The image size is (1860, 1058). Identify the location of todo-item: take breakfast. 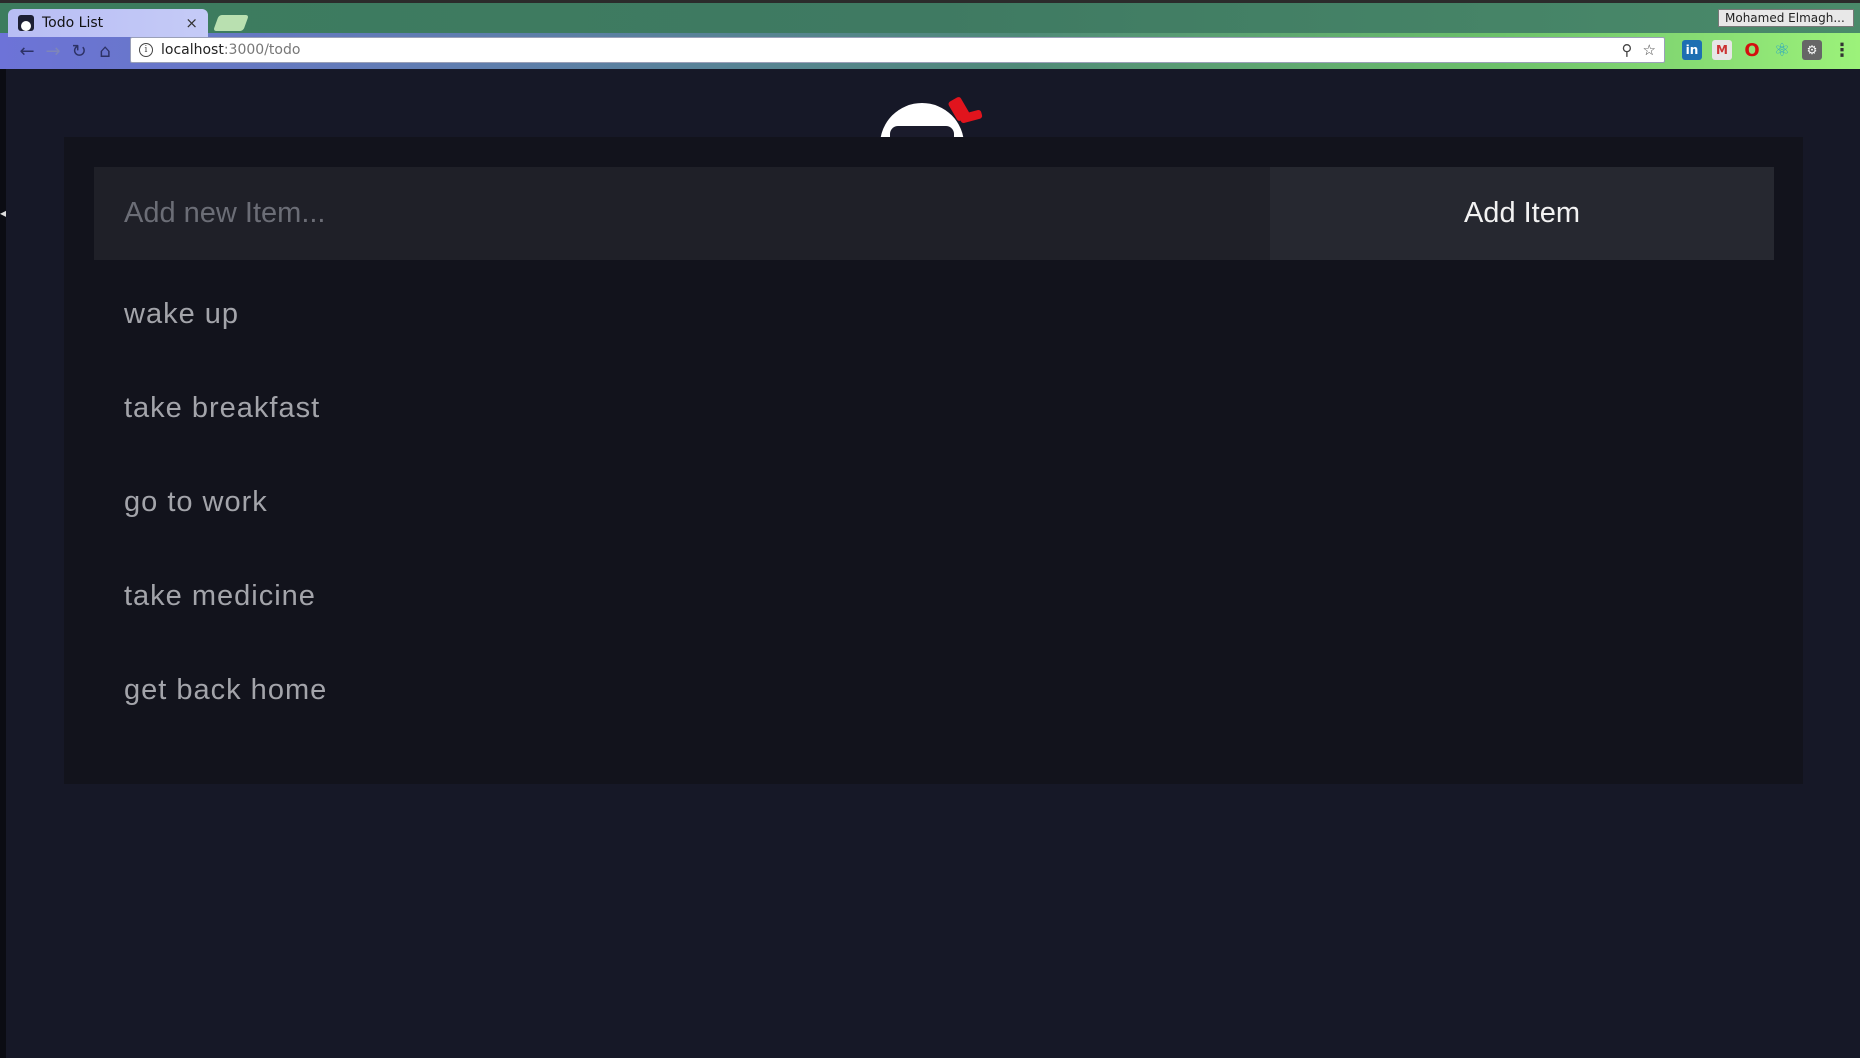
(225, 438).